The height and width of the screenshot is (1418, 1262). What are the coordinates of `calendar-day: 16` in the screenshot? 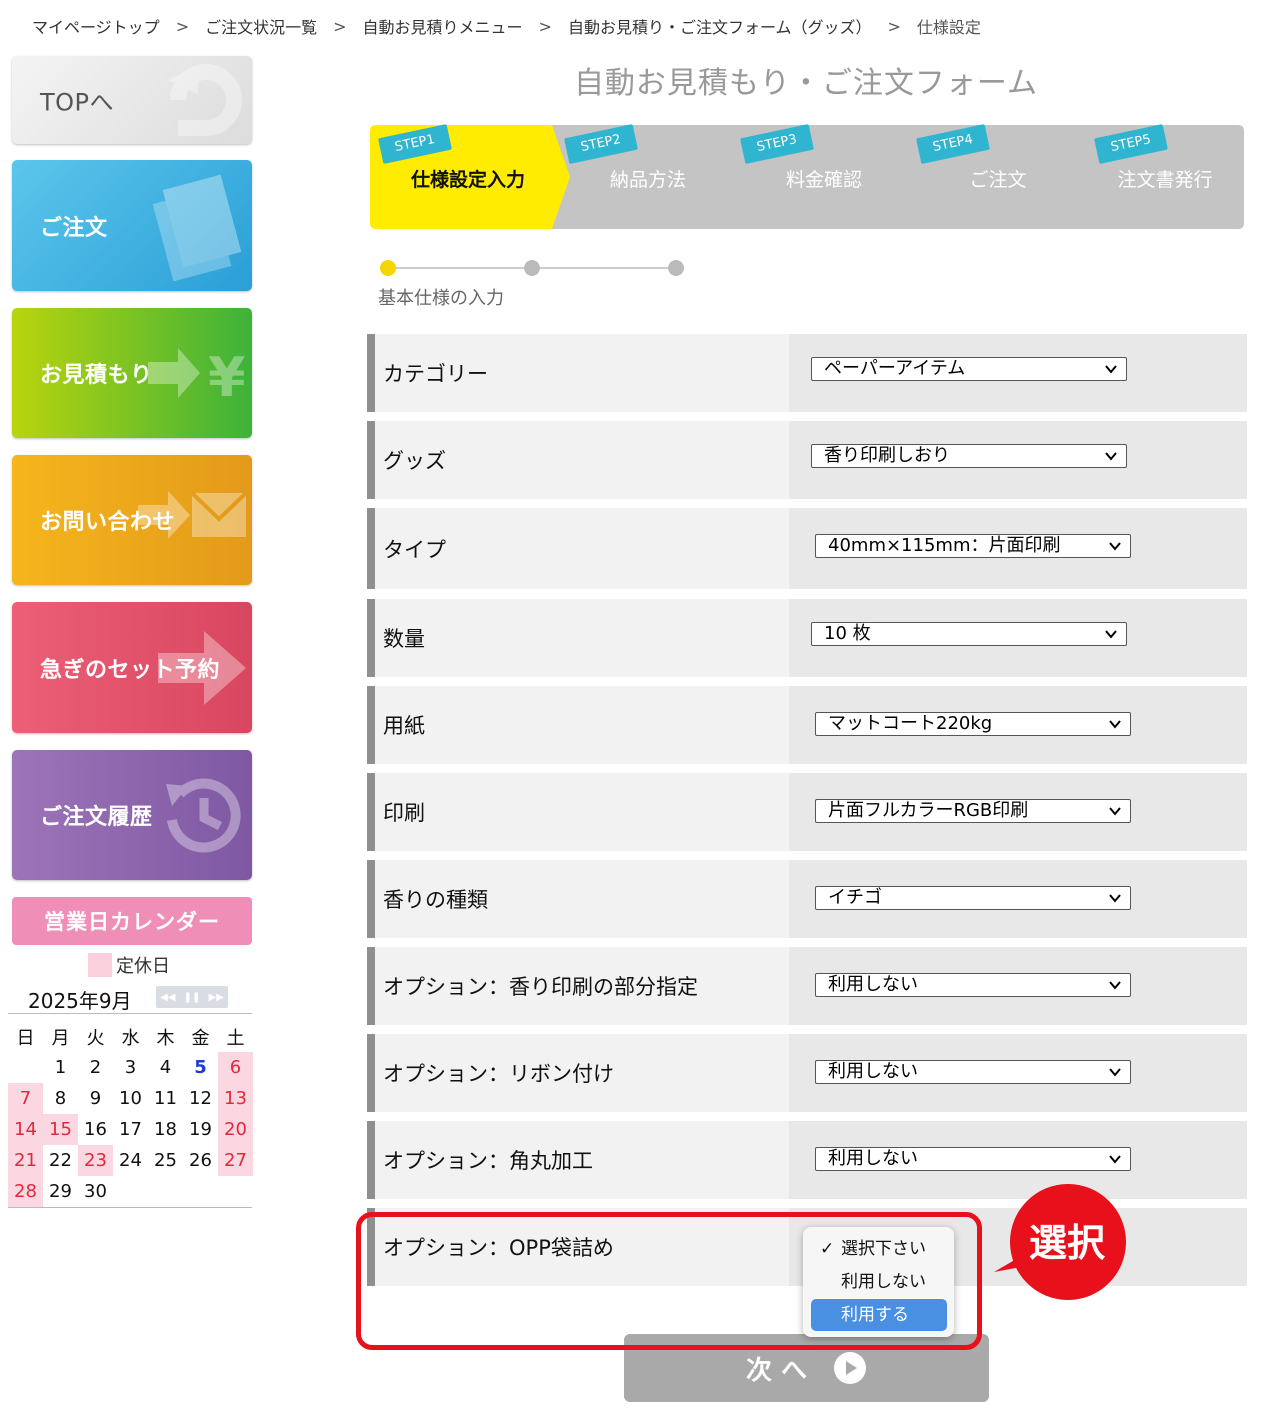 It's located at (95, 1129).